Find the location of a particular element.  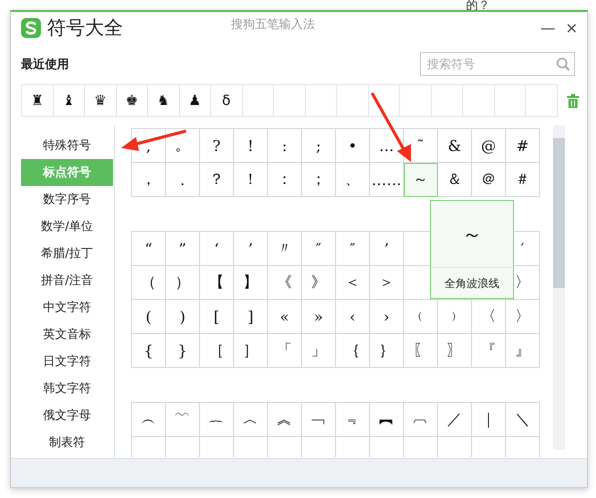

recent-slot is located at coordinates (384, 101).